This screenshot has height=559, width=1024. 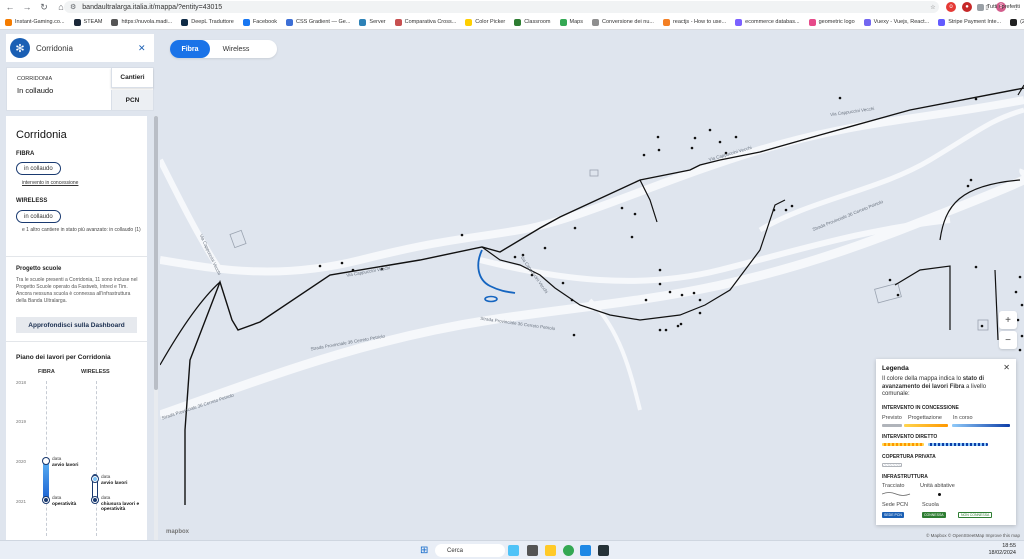 What do you see at coordinates (895, 368) in the screenshot?
I see `legend-title: Legenda` at bounding box center [895, 368].